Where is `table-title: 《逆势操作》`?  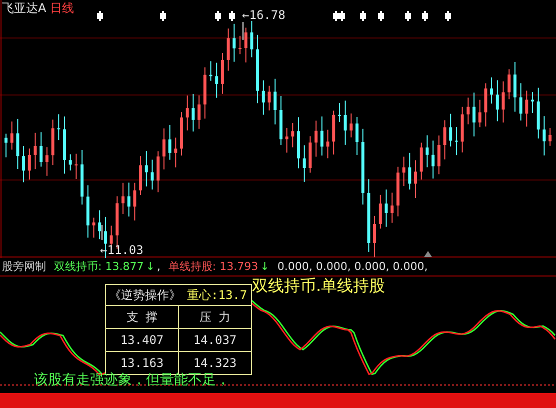
table-title: 《逆势操作》 is located at coordinates (145, 295).